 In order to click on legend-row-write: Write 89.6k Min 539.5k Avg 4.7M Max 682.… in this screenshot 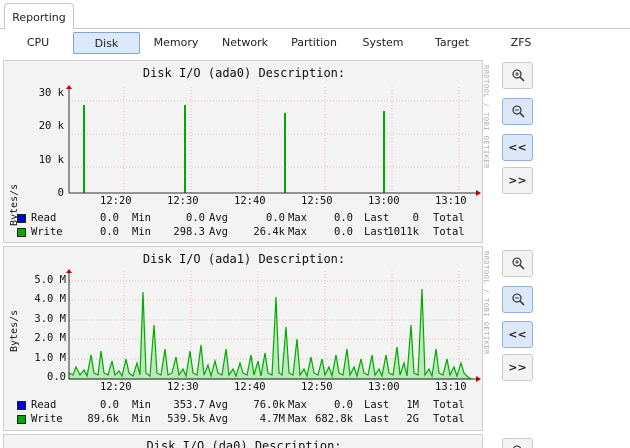, I will do `click(249, 420)`.